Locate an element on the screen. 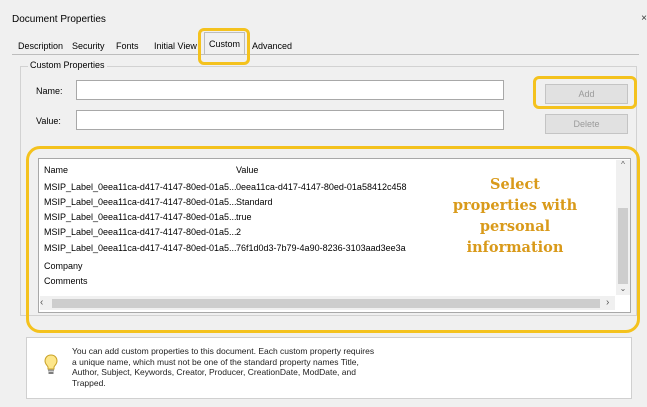 The width and height of the screenshot is (647, 407). callout-line: information is located at coordinates (515, 247).